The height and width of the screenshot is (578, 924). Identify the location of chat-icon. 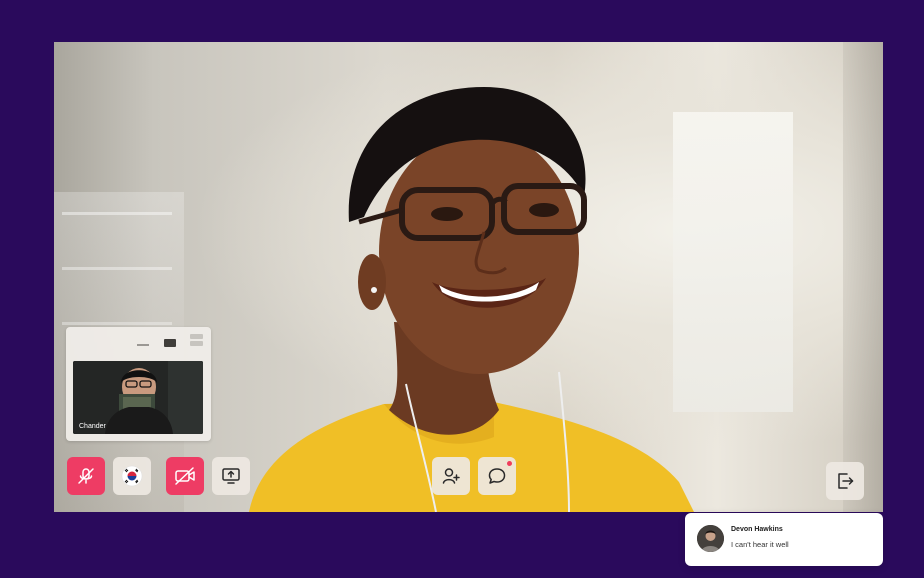
(497, 476).